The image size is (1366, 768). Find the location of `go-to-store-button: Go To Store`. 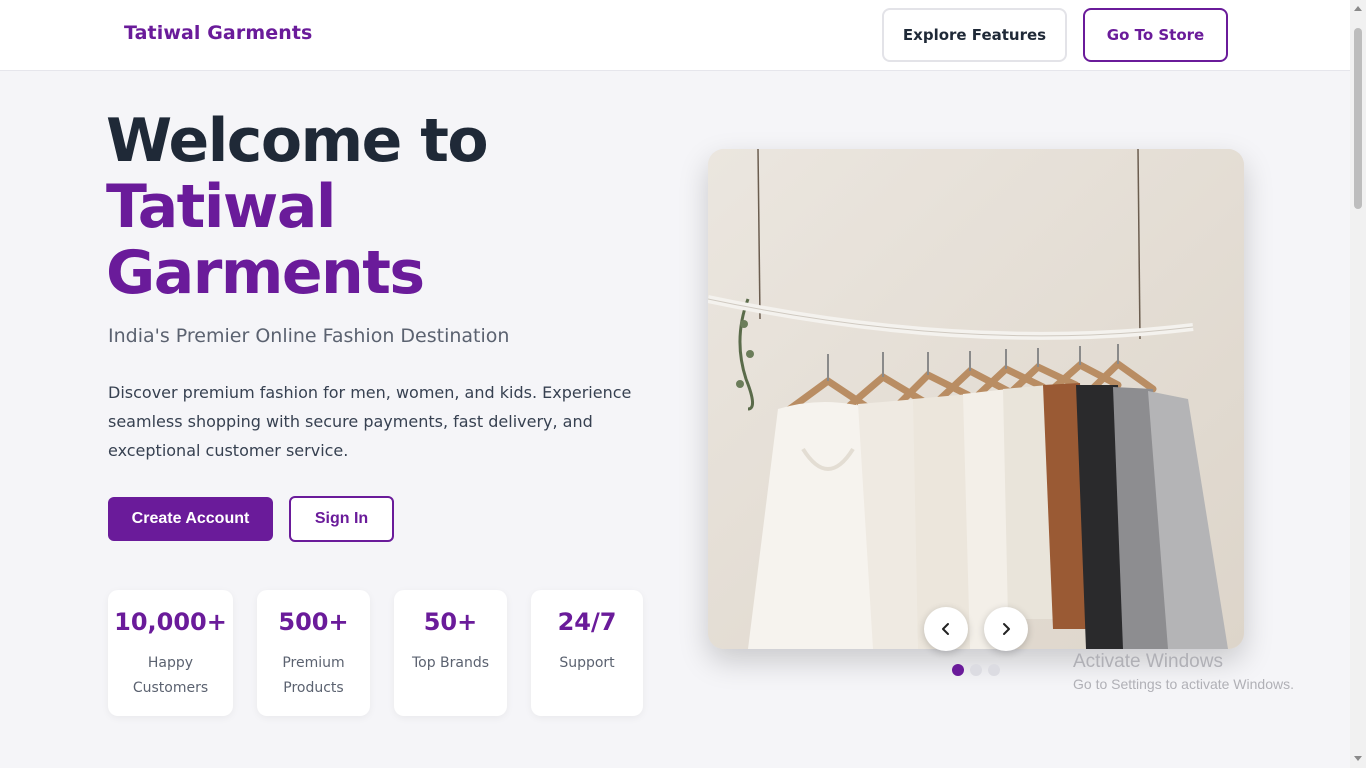

go-to-store-button: Go To Store is located at coordinates (1155, 35).